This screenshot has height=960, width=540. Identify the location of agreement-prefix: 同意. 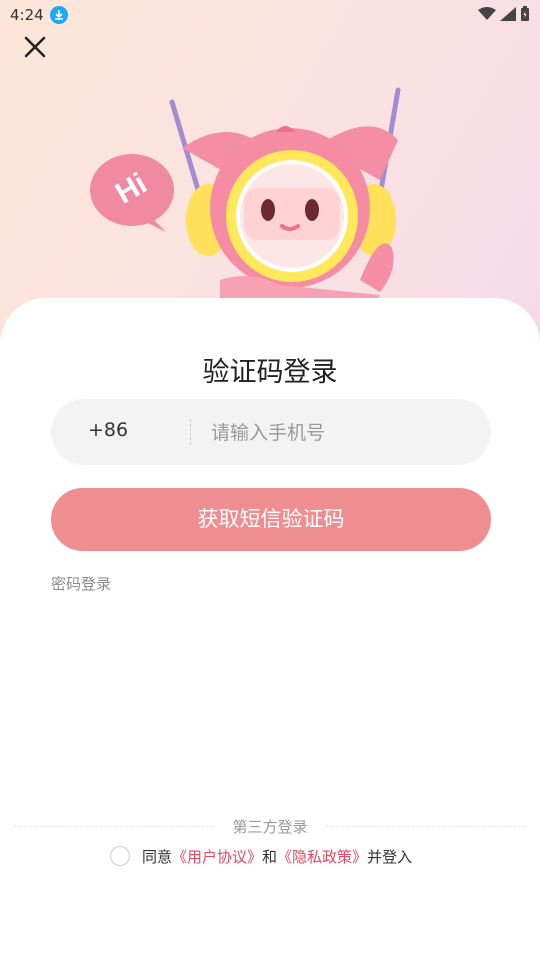
(157, 856).